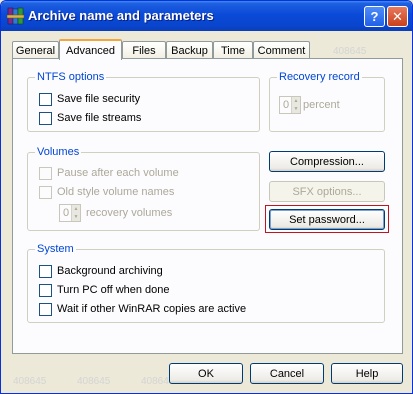 This screenshot has width=413, height=394. What do you see at coordinates (287, 373) in the screenshot?
I see `cancel-button: Cancel` at bounding box center [287, 373].